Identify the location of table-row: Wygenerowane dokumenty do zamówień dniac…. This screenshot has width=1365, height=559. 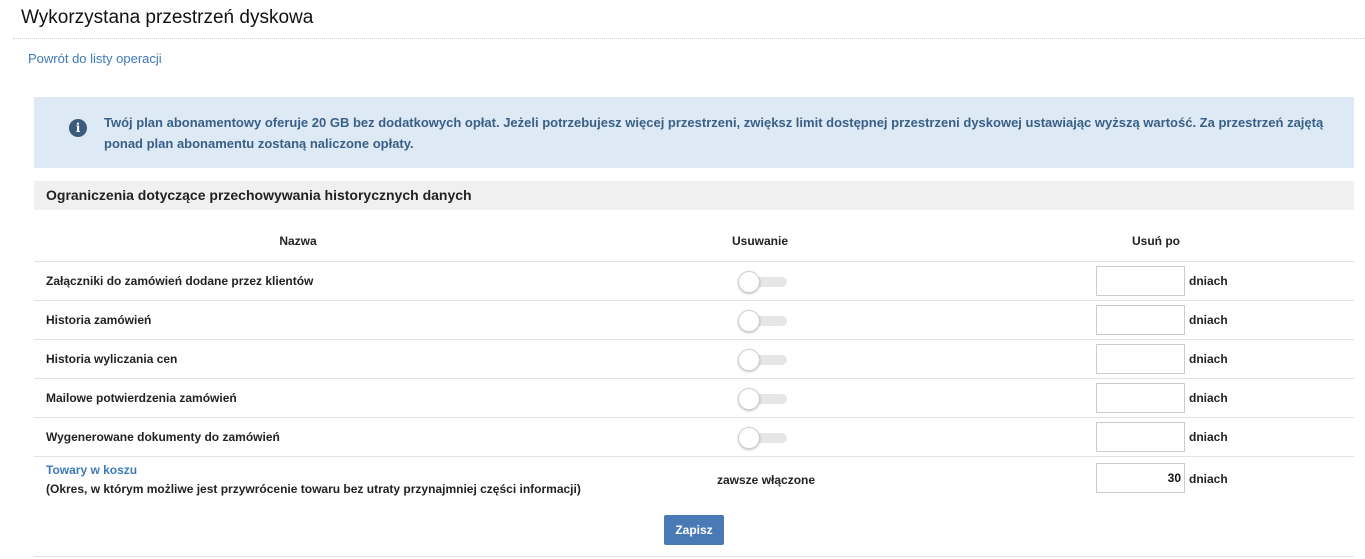
(694, 436).